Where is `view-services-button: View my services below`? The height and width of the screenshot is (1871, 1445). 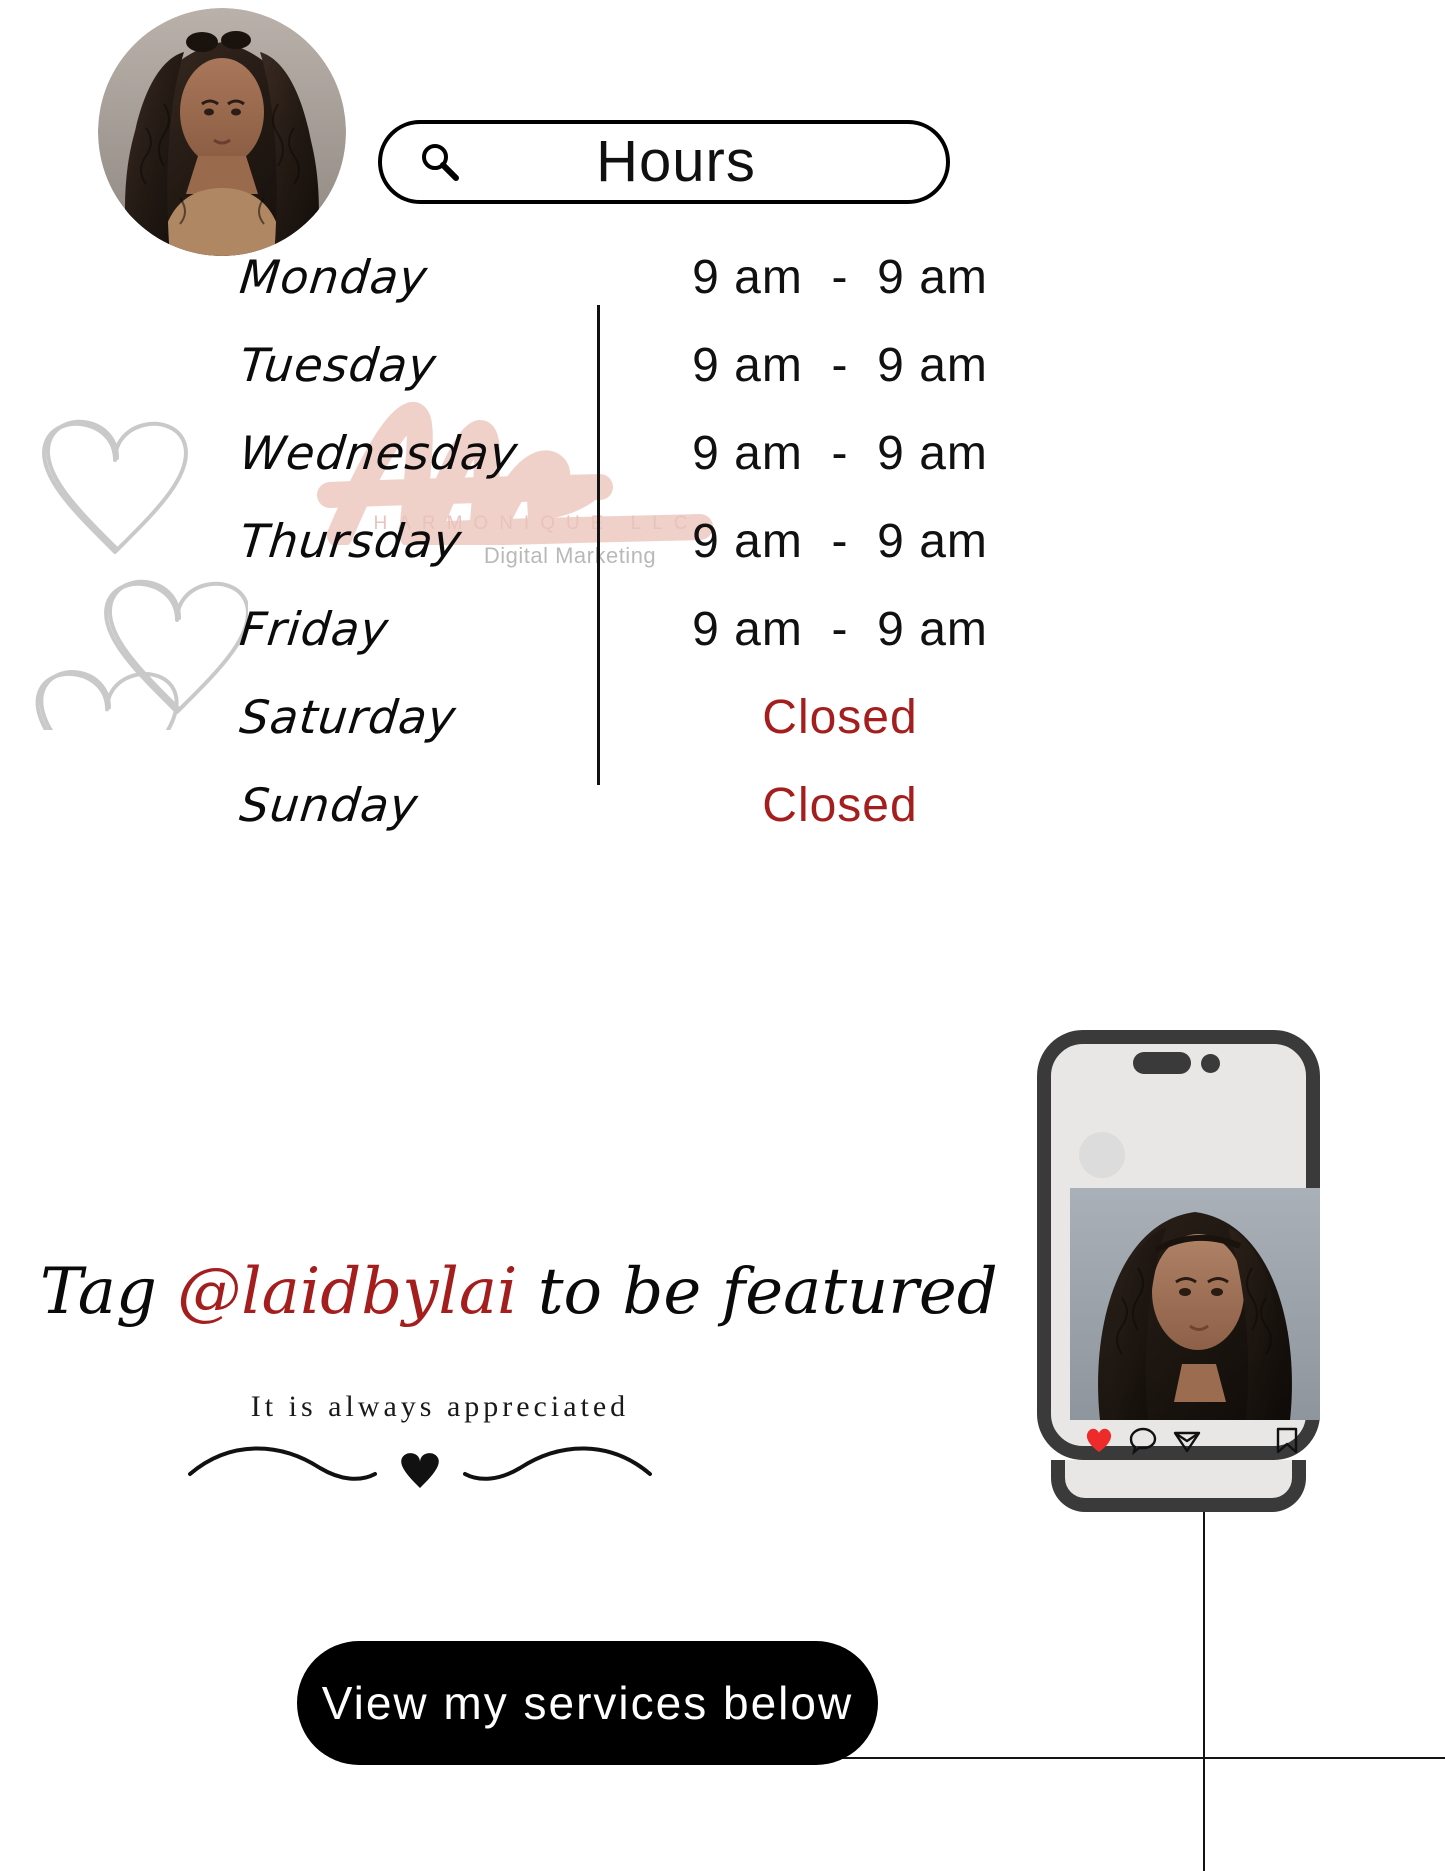 view-services-button: View my services below is located at coordinates (587, 1703).